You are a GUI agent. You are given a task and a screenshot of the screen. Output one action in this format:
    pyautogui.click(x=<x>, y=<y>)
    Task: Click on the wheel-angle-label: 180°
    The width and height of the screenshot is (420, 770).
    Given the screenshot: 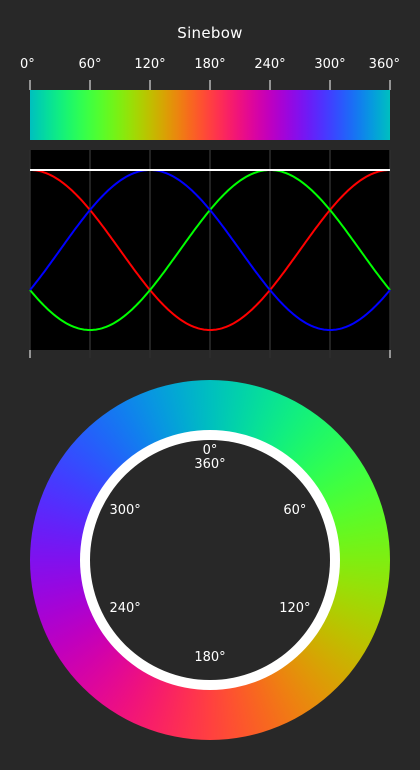 What is the action you would take?
    pyautogui.click(x=210, y=658)
    